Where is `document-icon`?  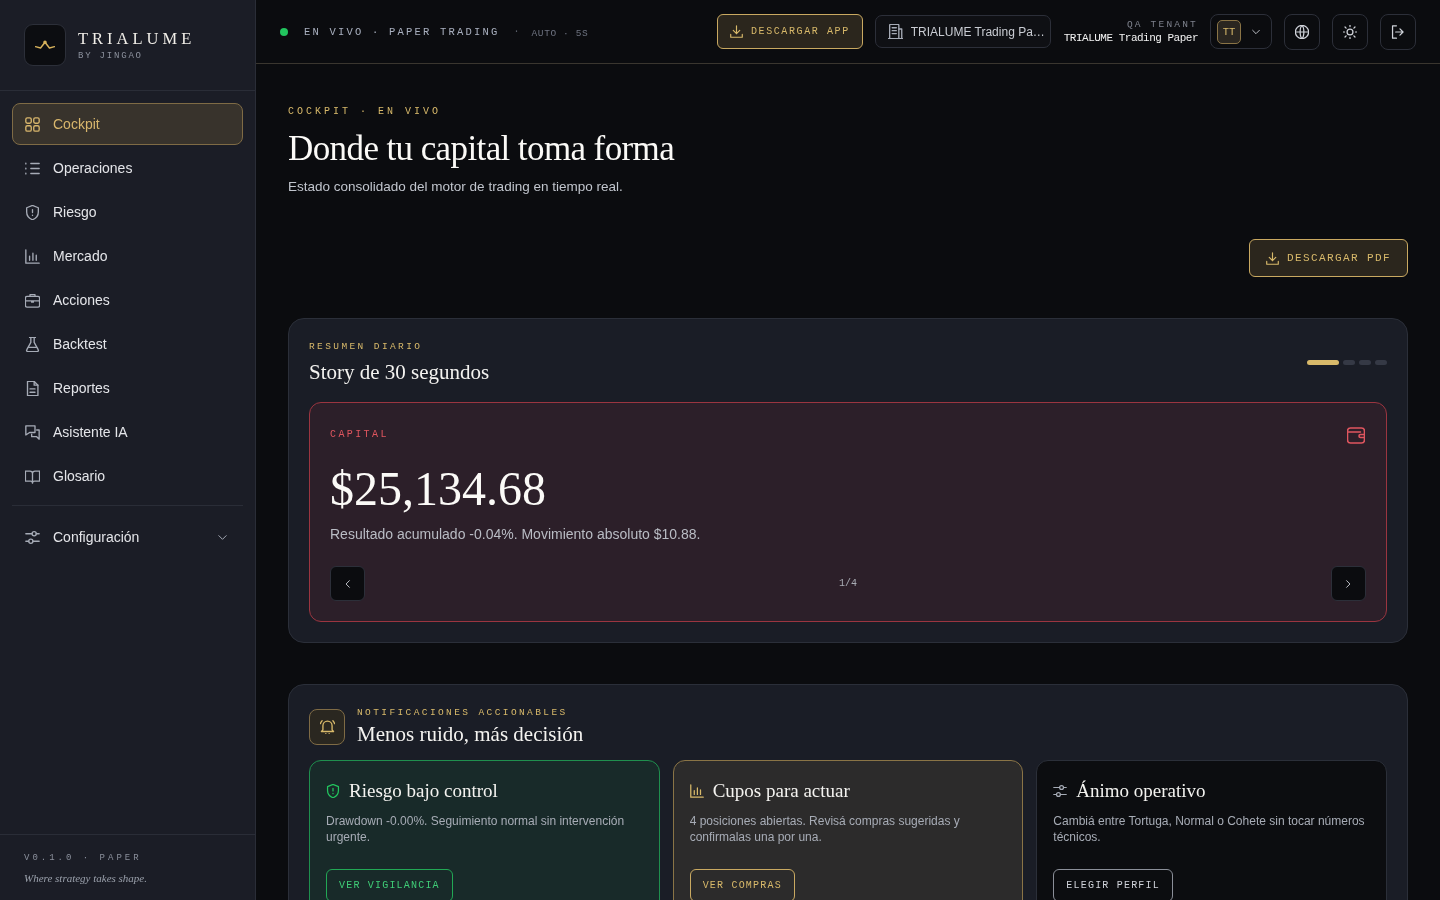 document-icon is located at coordinates (32, 388).